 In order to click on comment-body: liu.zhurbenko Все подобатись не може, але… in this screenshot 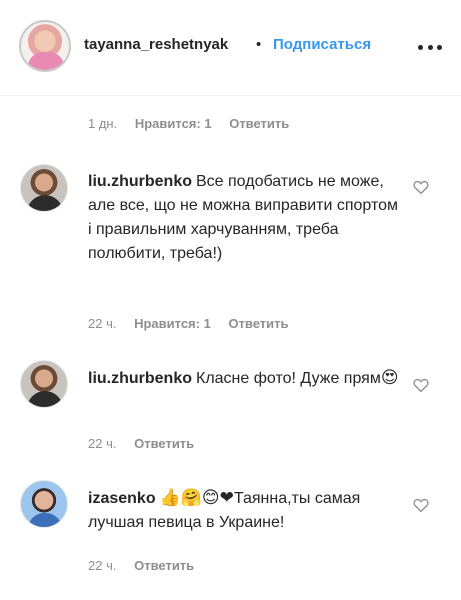, I will do `click(244, 218)`.